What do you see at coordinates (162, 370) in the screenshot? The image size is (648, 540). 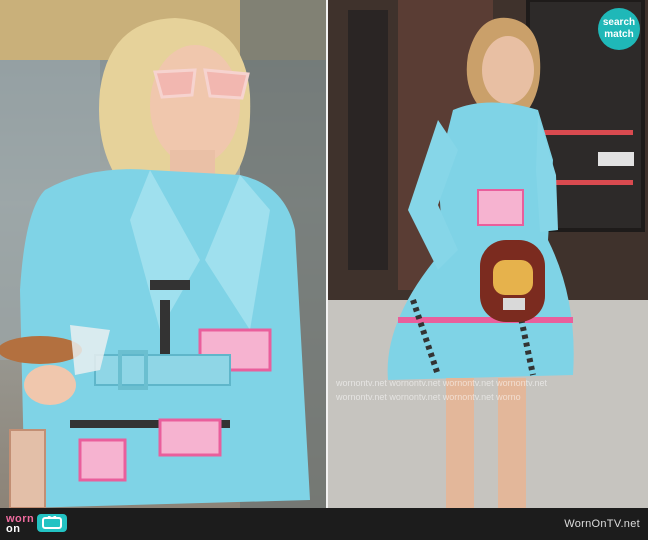 I see `coat-belt` at bounding box center [162, 370].